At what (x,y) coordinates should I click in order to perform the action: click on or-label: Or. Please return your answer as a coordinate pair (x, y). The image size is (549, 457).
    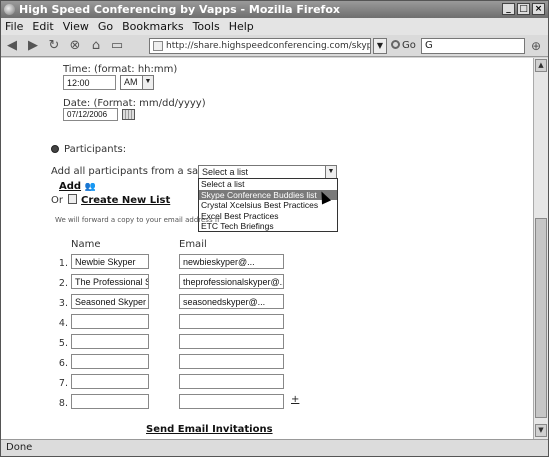
    Looking at the image, I should click on (57, 200).